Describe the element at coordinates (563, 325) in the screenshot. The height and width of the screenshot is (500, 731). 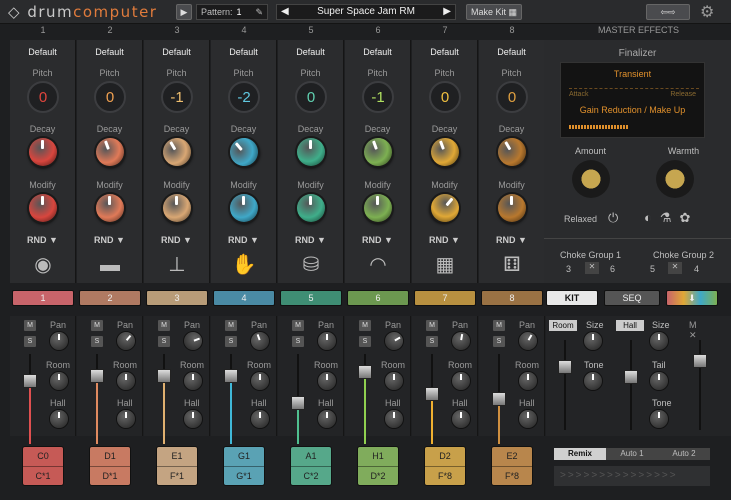
I see `room-fx-button: Room` at that location.